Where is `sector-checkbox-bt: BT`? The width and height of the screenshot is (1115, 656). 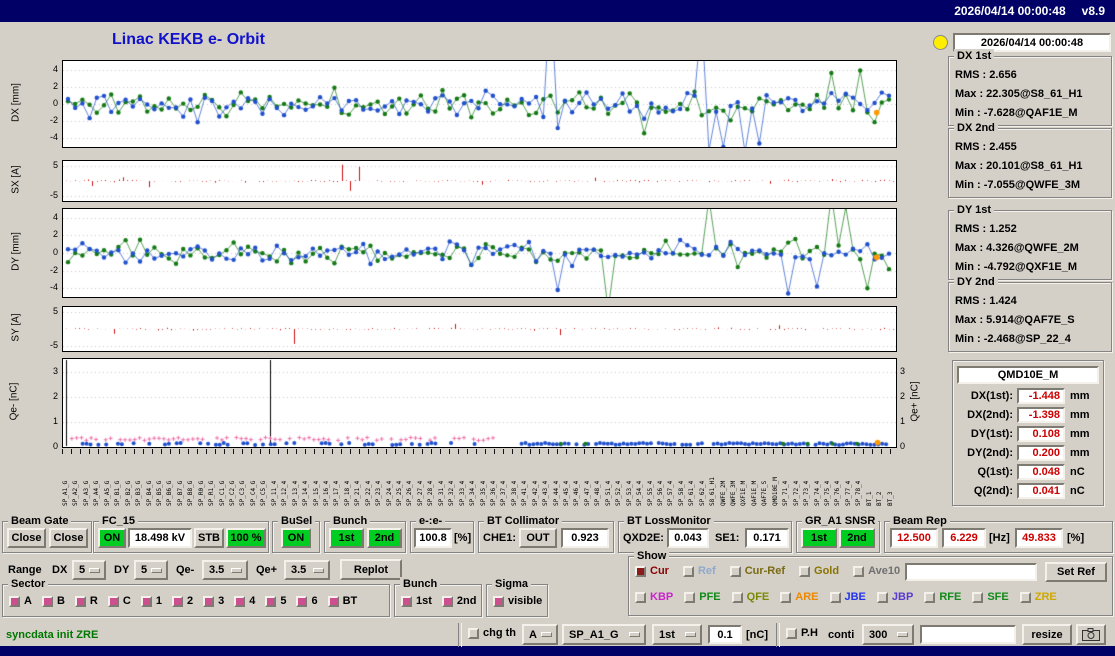
sector-checkbox-bt: BT is located at coordinates (342, 601).